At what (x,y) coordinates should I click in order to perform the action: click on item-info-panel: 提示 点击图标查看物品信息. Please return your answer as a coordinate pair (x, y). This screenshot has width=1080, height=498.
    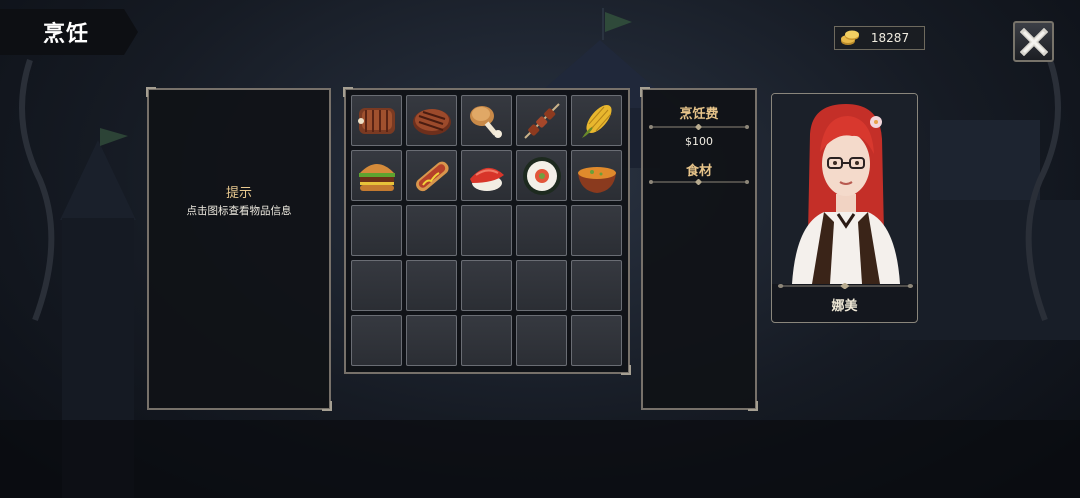
    Looking at the image, I should click on (239, 249).